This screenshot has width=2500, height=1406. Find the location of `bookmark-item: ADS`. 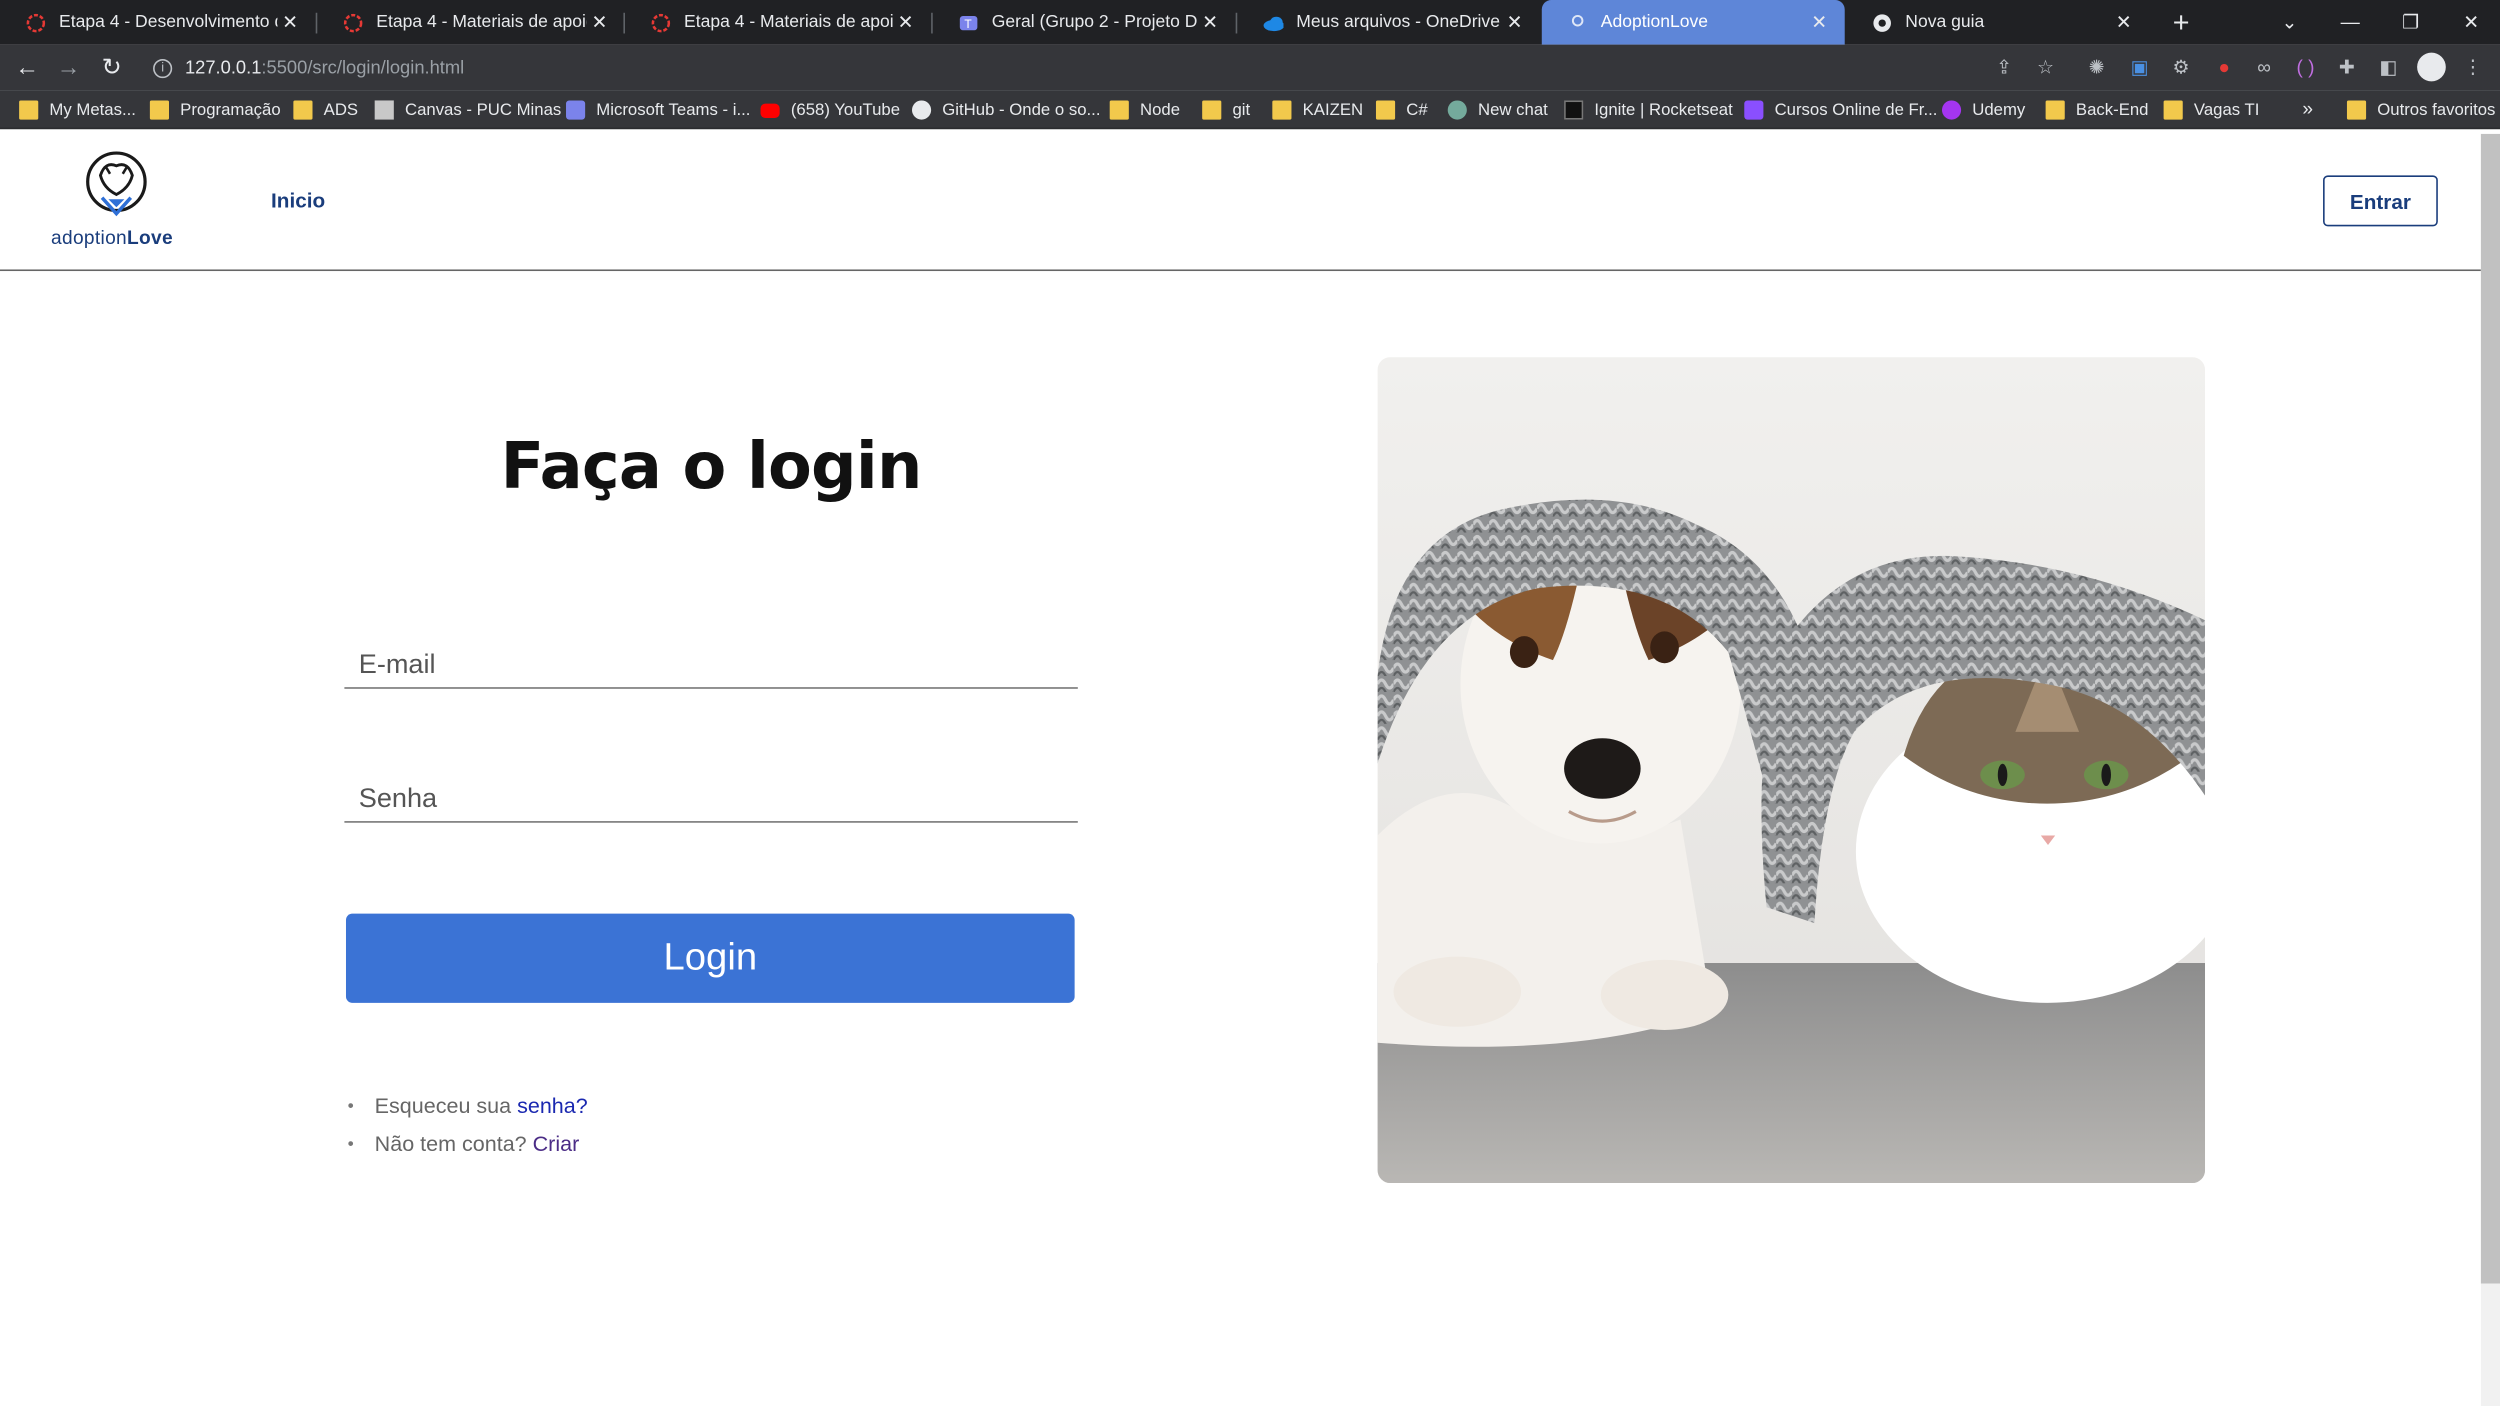

bookmark-item: ADS is located at coordinates (325, 110).